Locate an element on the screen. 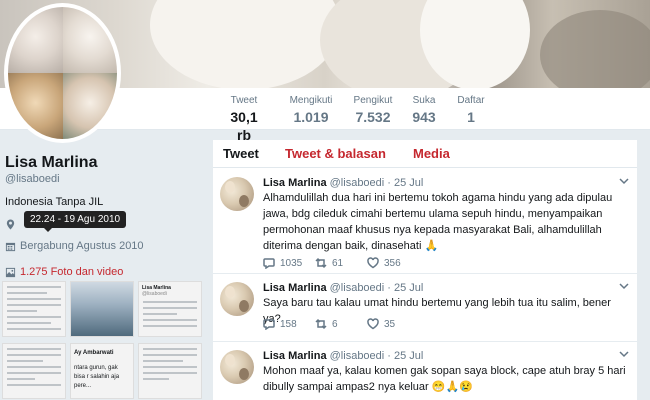 The height and width of the screenshot is (400, 650). timeline-tabs: Tweet Tweet & balasan Media is located at coordinates (425, 154).